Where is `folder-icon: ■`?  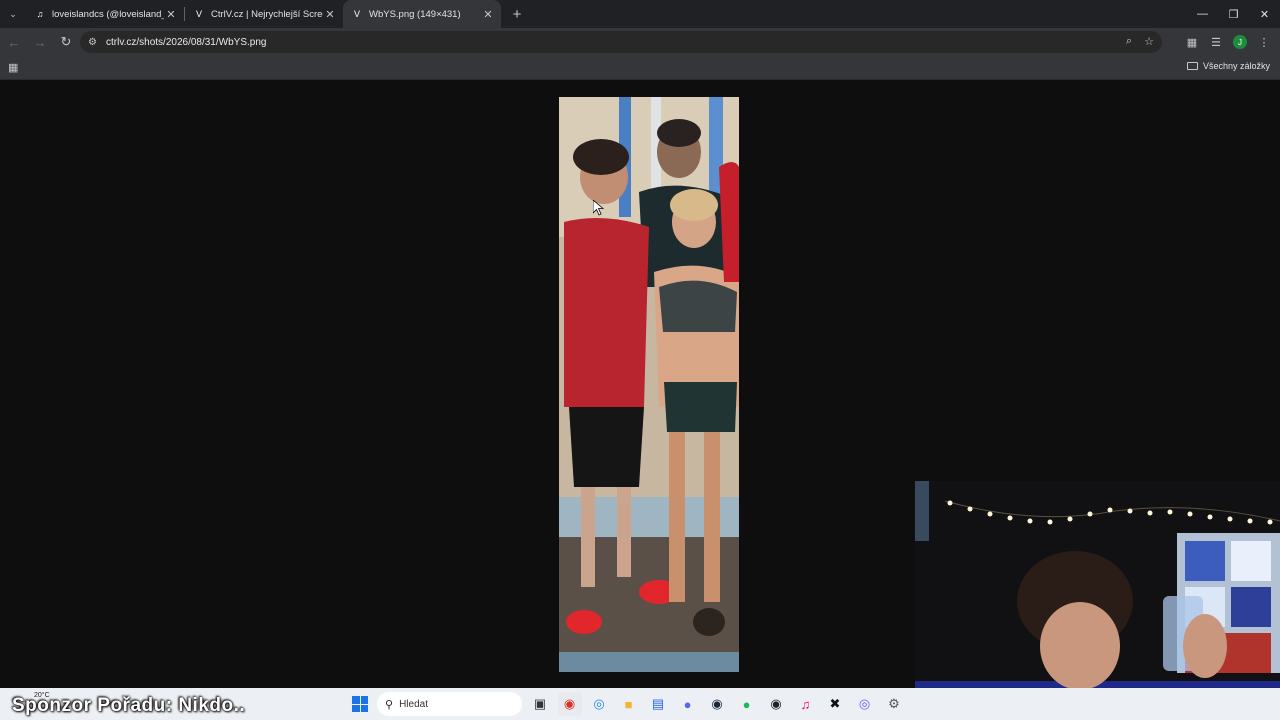
folder-icon: ■ is located at coordinates (629, 704).